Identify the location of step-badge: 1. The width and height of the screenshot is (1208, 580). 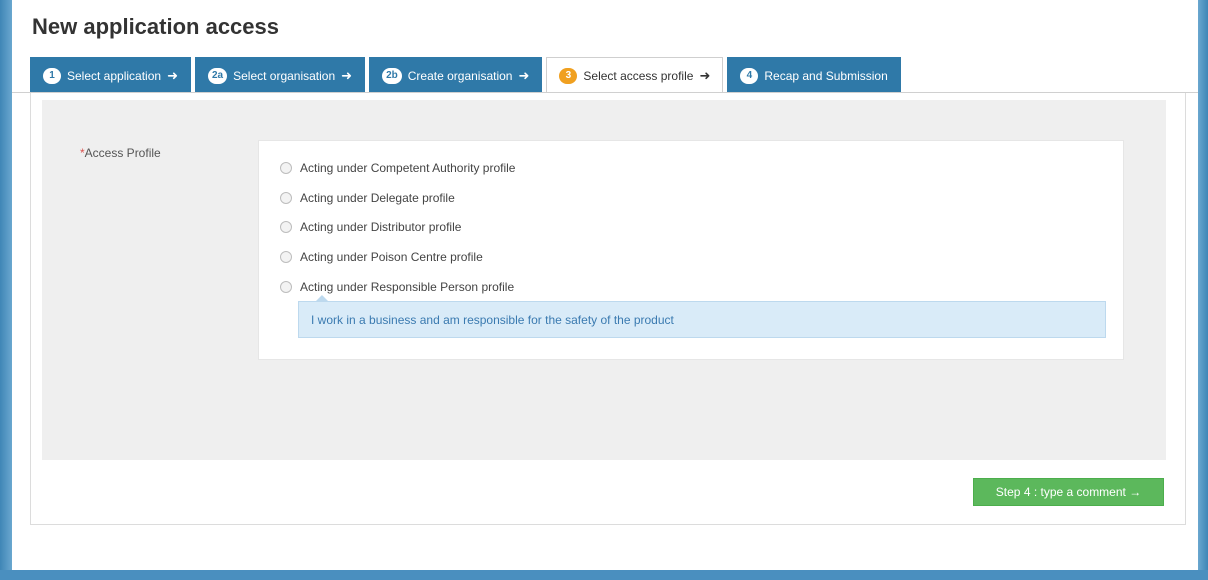
(52, 75).